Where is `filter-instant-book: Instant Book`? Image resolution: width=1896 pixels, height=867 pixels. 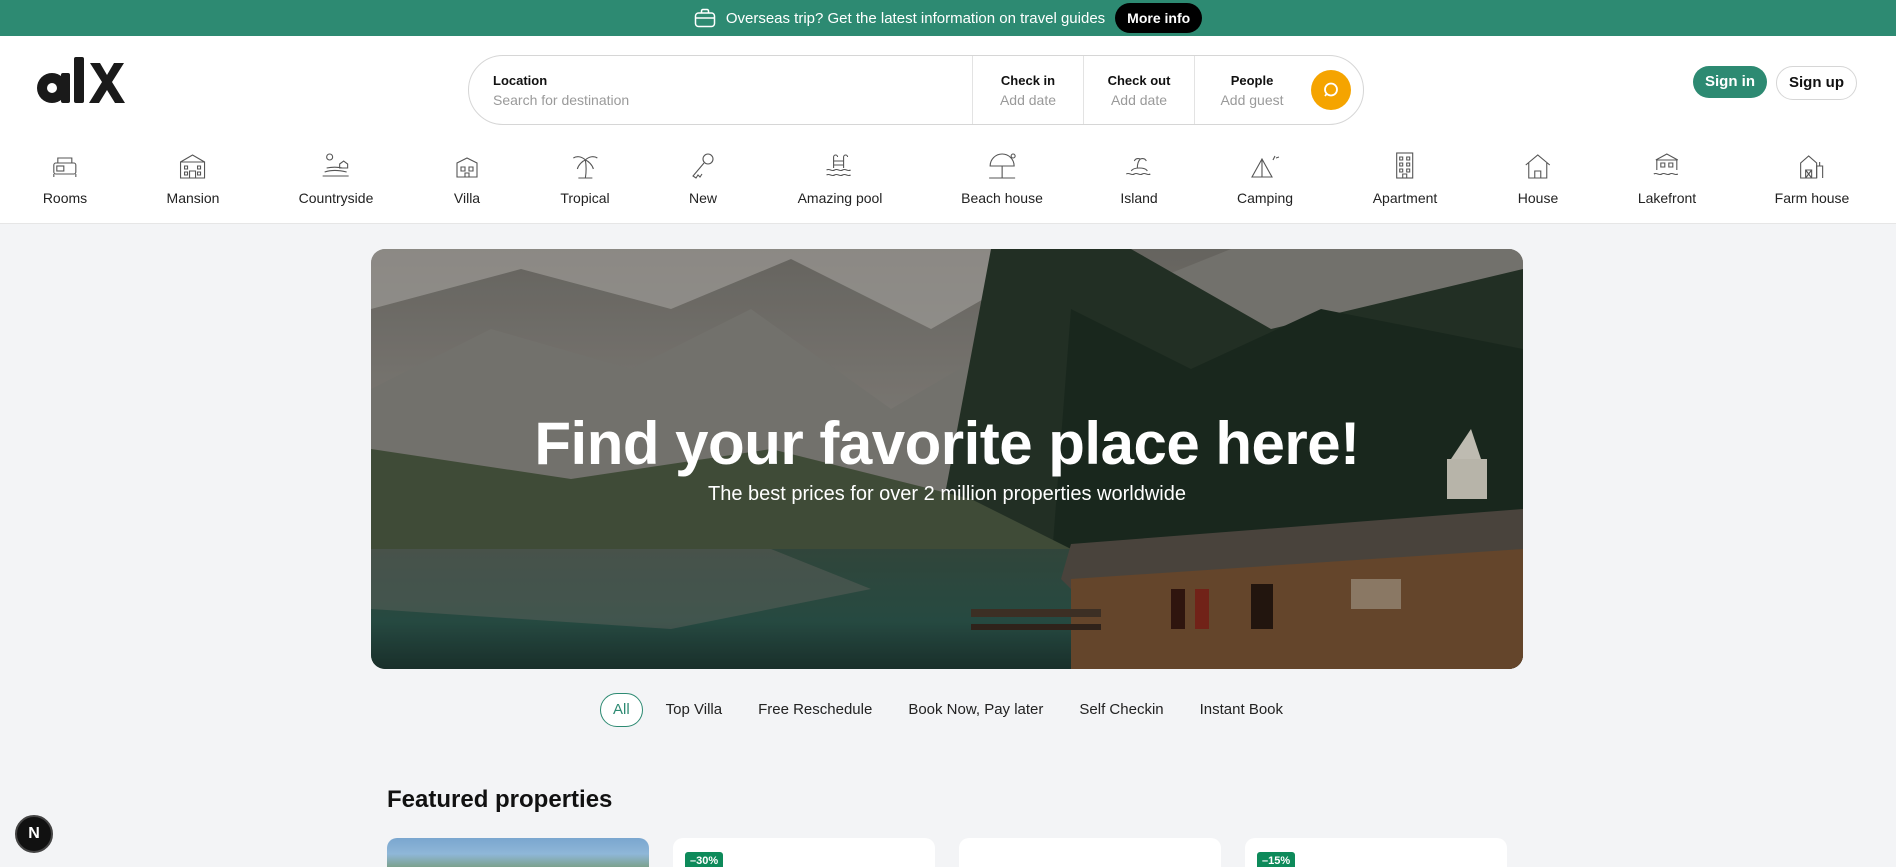 filter-instant-book: Instant Book is located at coordinates (1241, 710).